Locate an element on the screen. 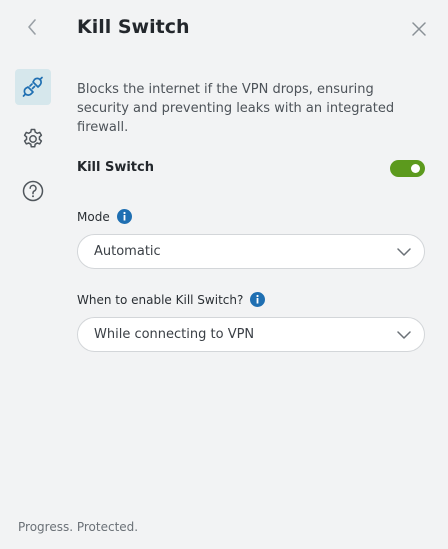 The height and width of the screenshot is (549, 448). close-button is located at coordinates (419, 29).